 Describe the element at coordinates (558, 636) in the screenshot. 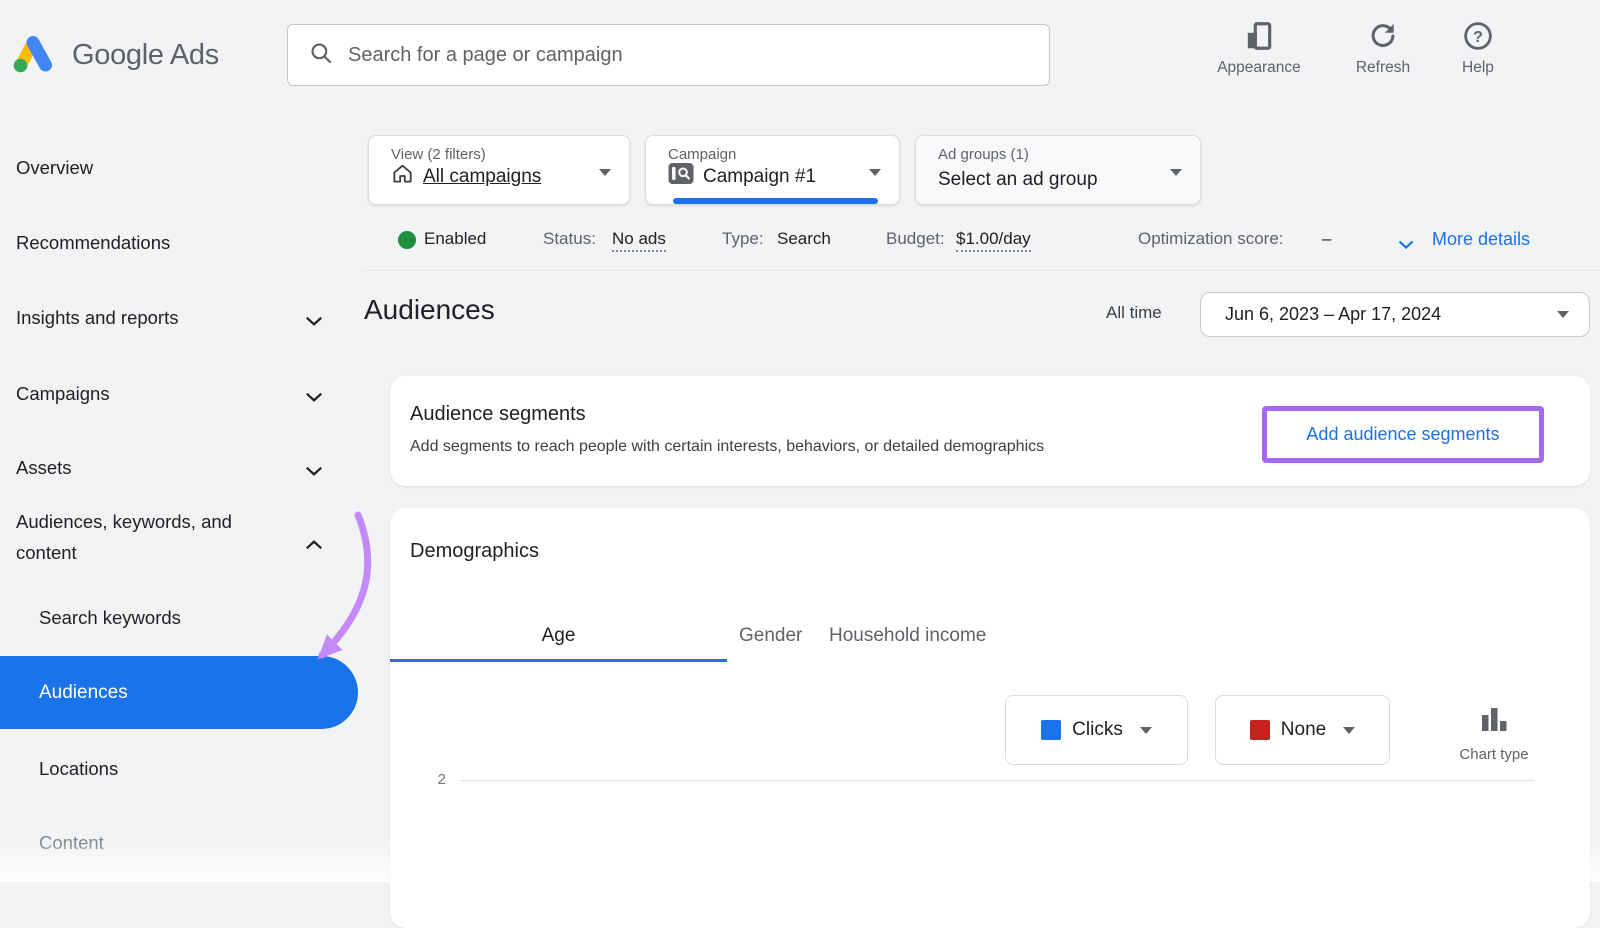

I see `tab-age: Age` at that location.